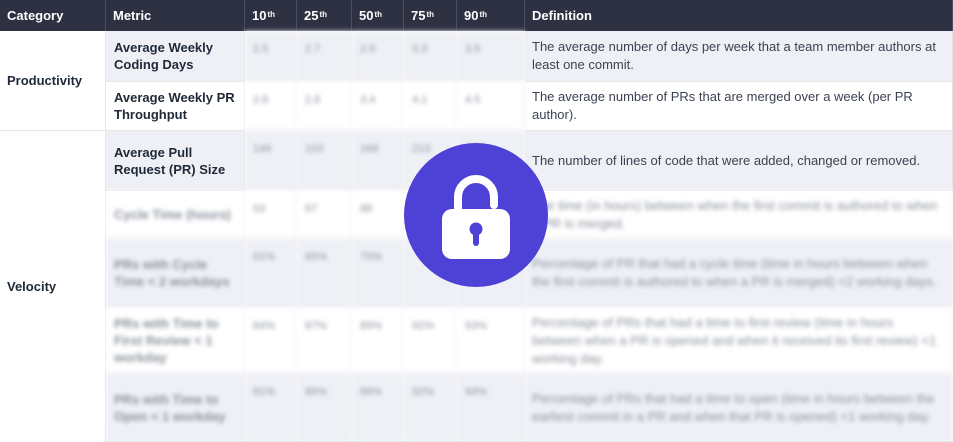 The width and height of the screenshot is (953, 442). What do you see at coordinates (53, 15) in the screenshot?
I see `header-category: Category` at bounding box center [53, 15].